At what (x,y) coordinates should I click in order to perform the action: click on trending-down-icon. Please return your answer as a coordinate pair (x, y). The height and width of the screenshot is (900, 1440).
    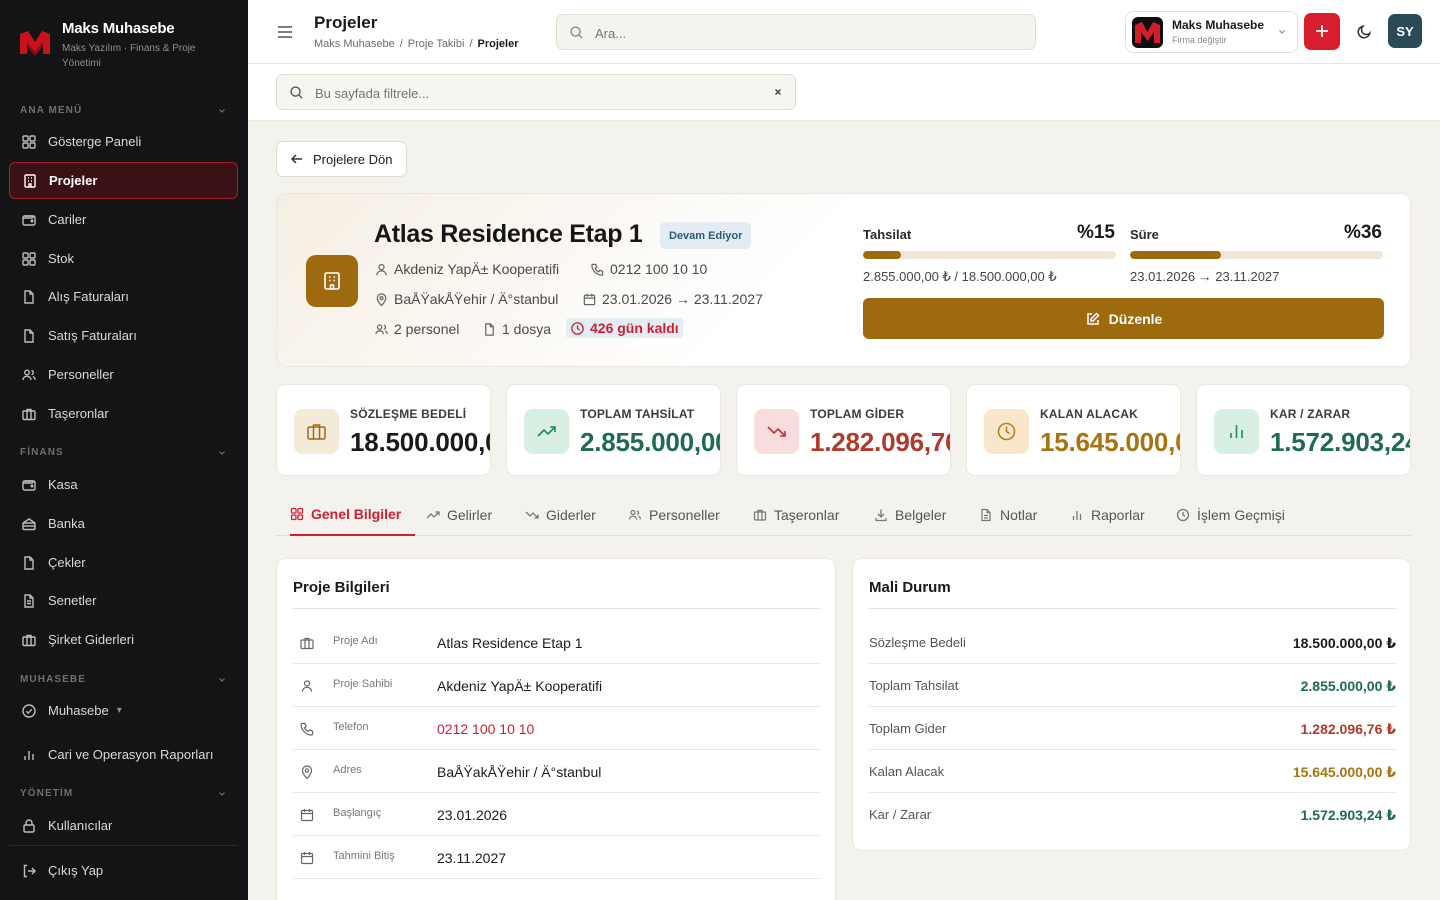
    Looking at the image, I should click on (532, 515).